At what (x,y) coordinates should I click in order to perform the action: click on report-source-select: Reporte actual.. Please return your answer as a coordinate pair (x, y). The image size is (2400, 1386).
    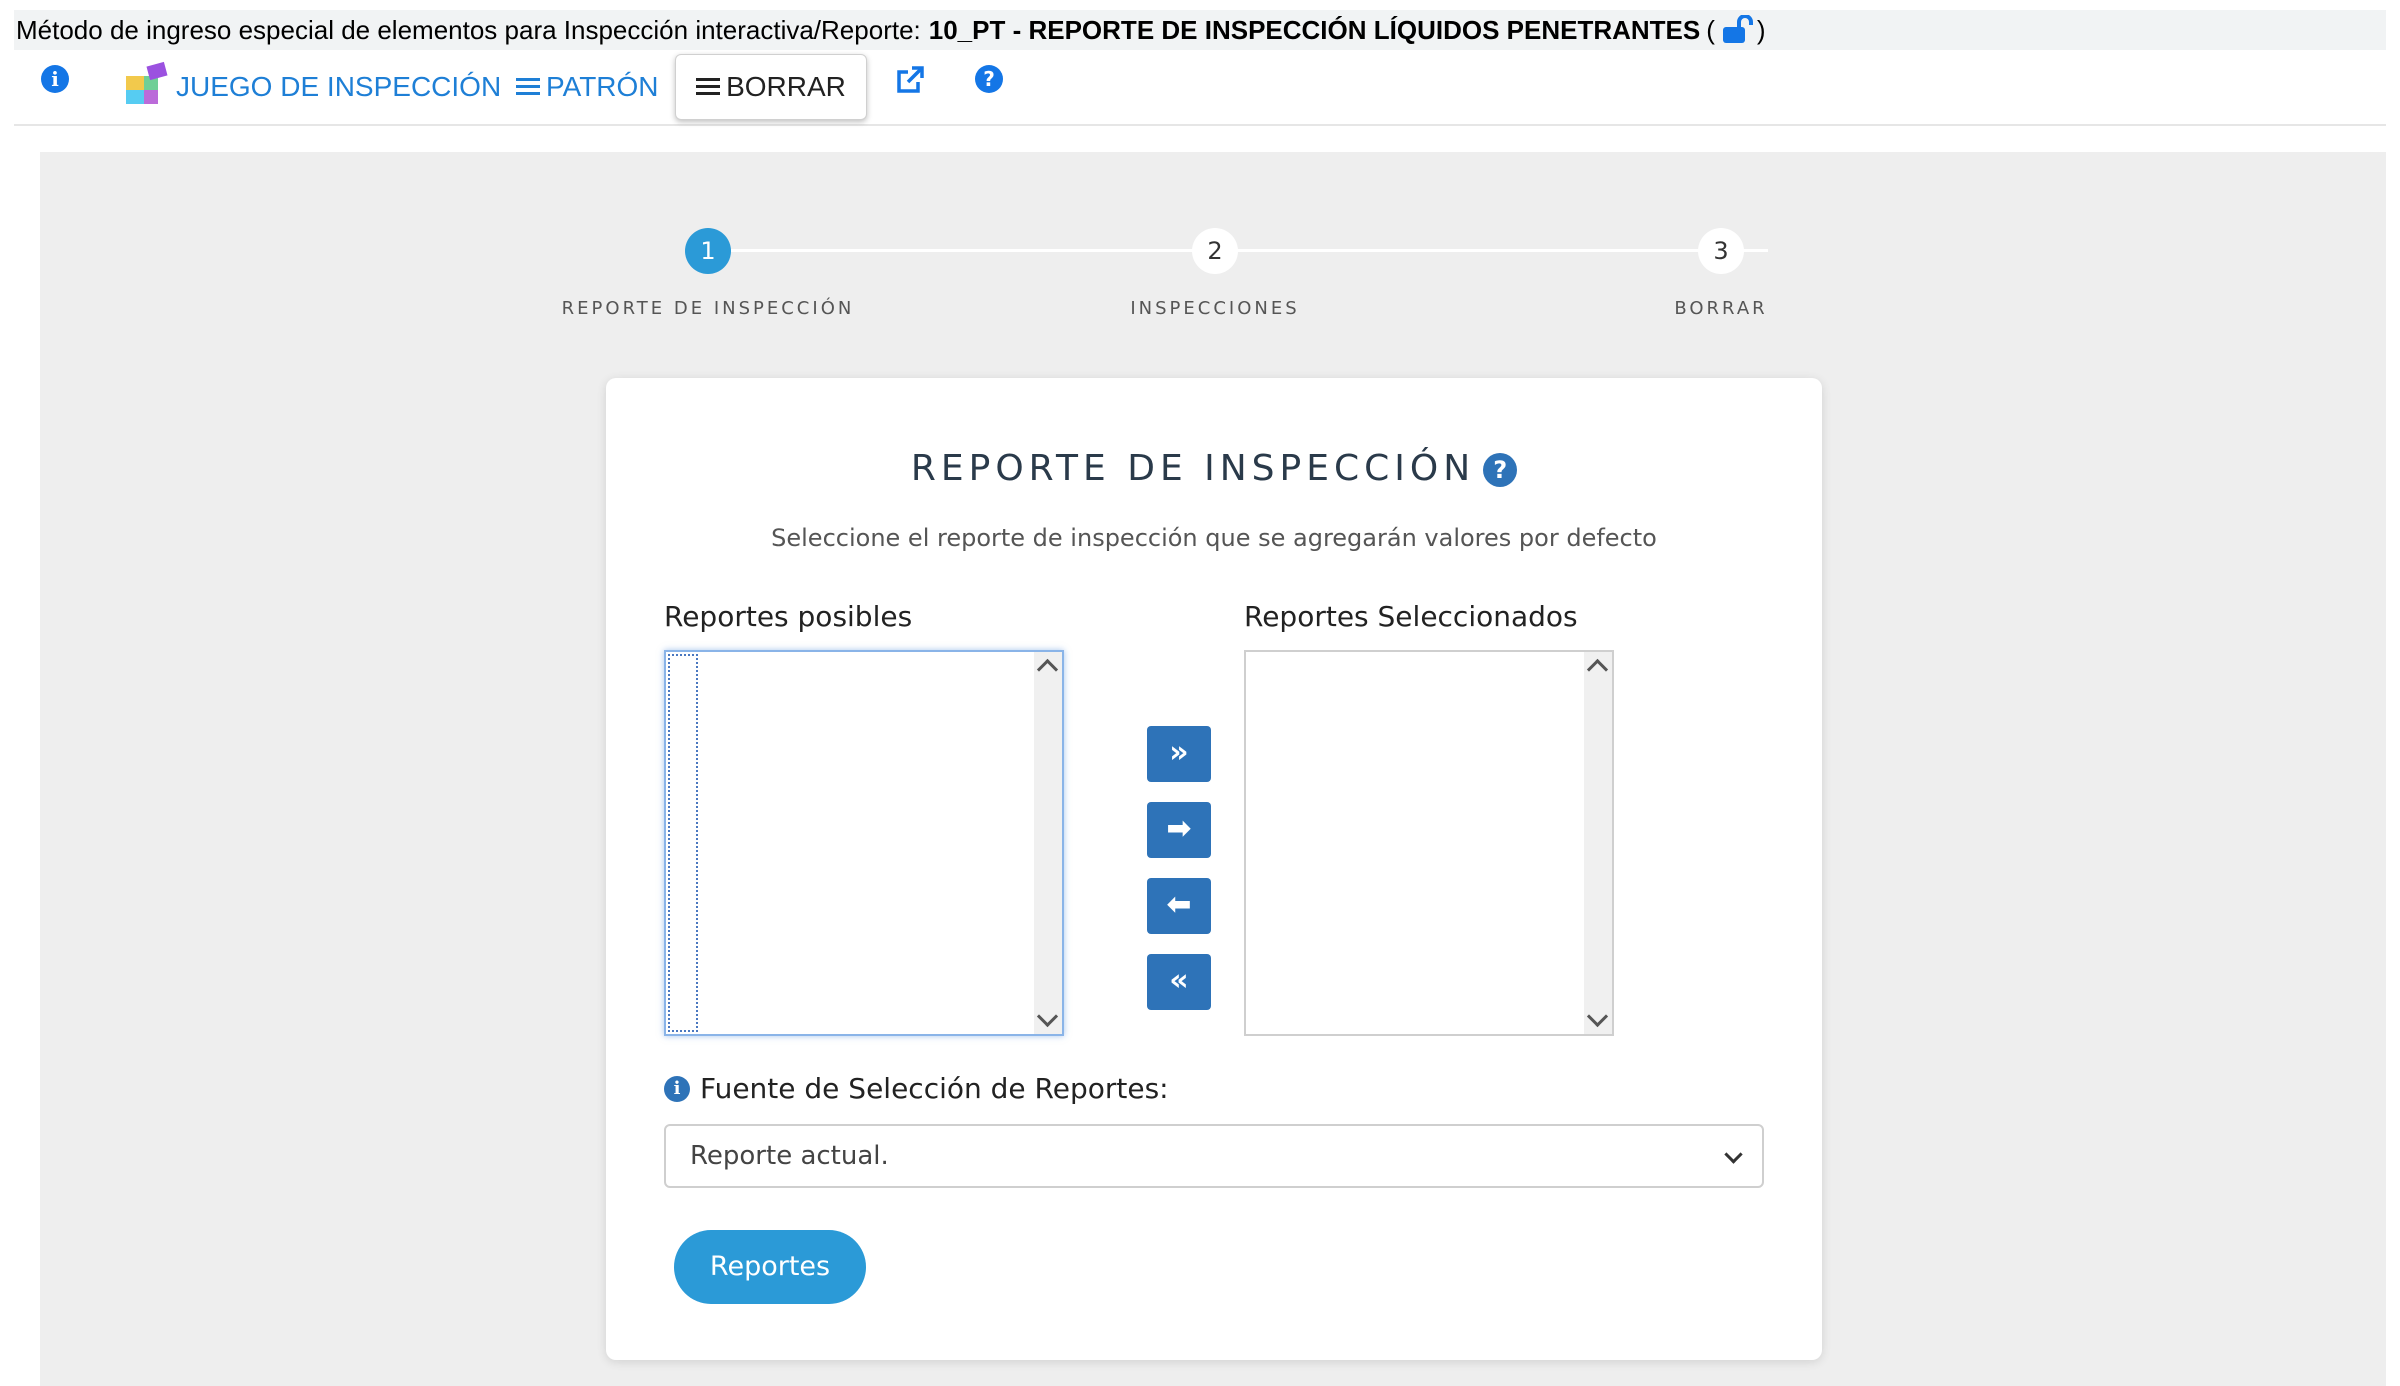
    Looking at the image, I should click on (1214, 1156).